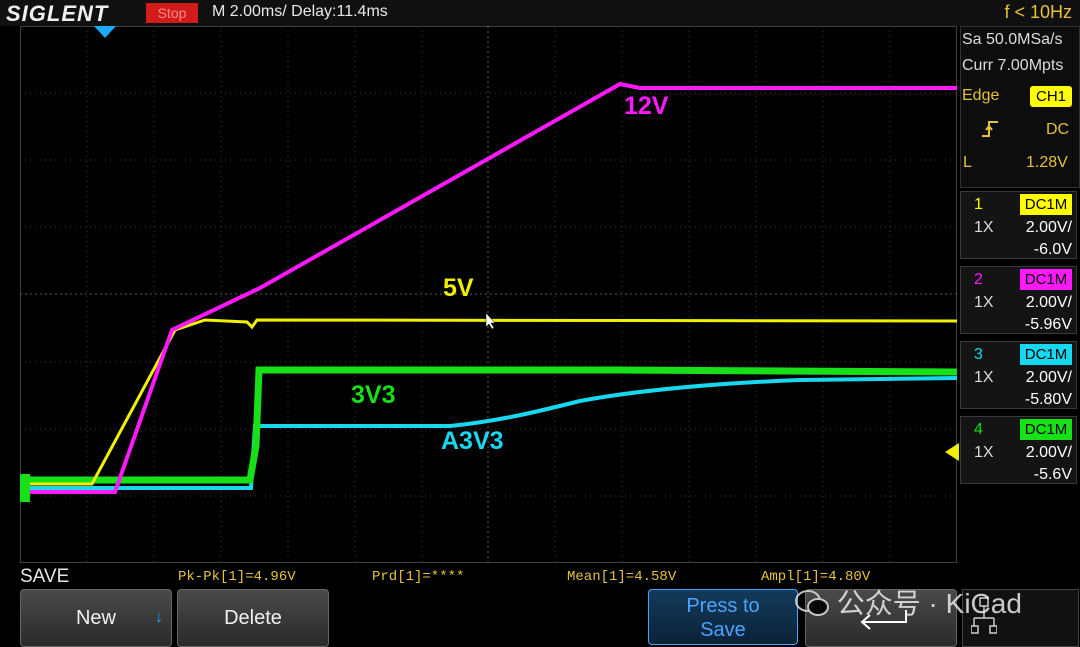 Image resolution: width=1080 pixels, height=647 pixels. What do you see at coordinates (25, 488) in the screenshot?
I see `ch-ground-markers` at bounding box center [25, 488].